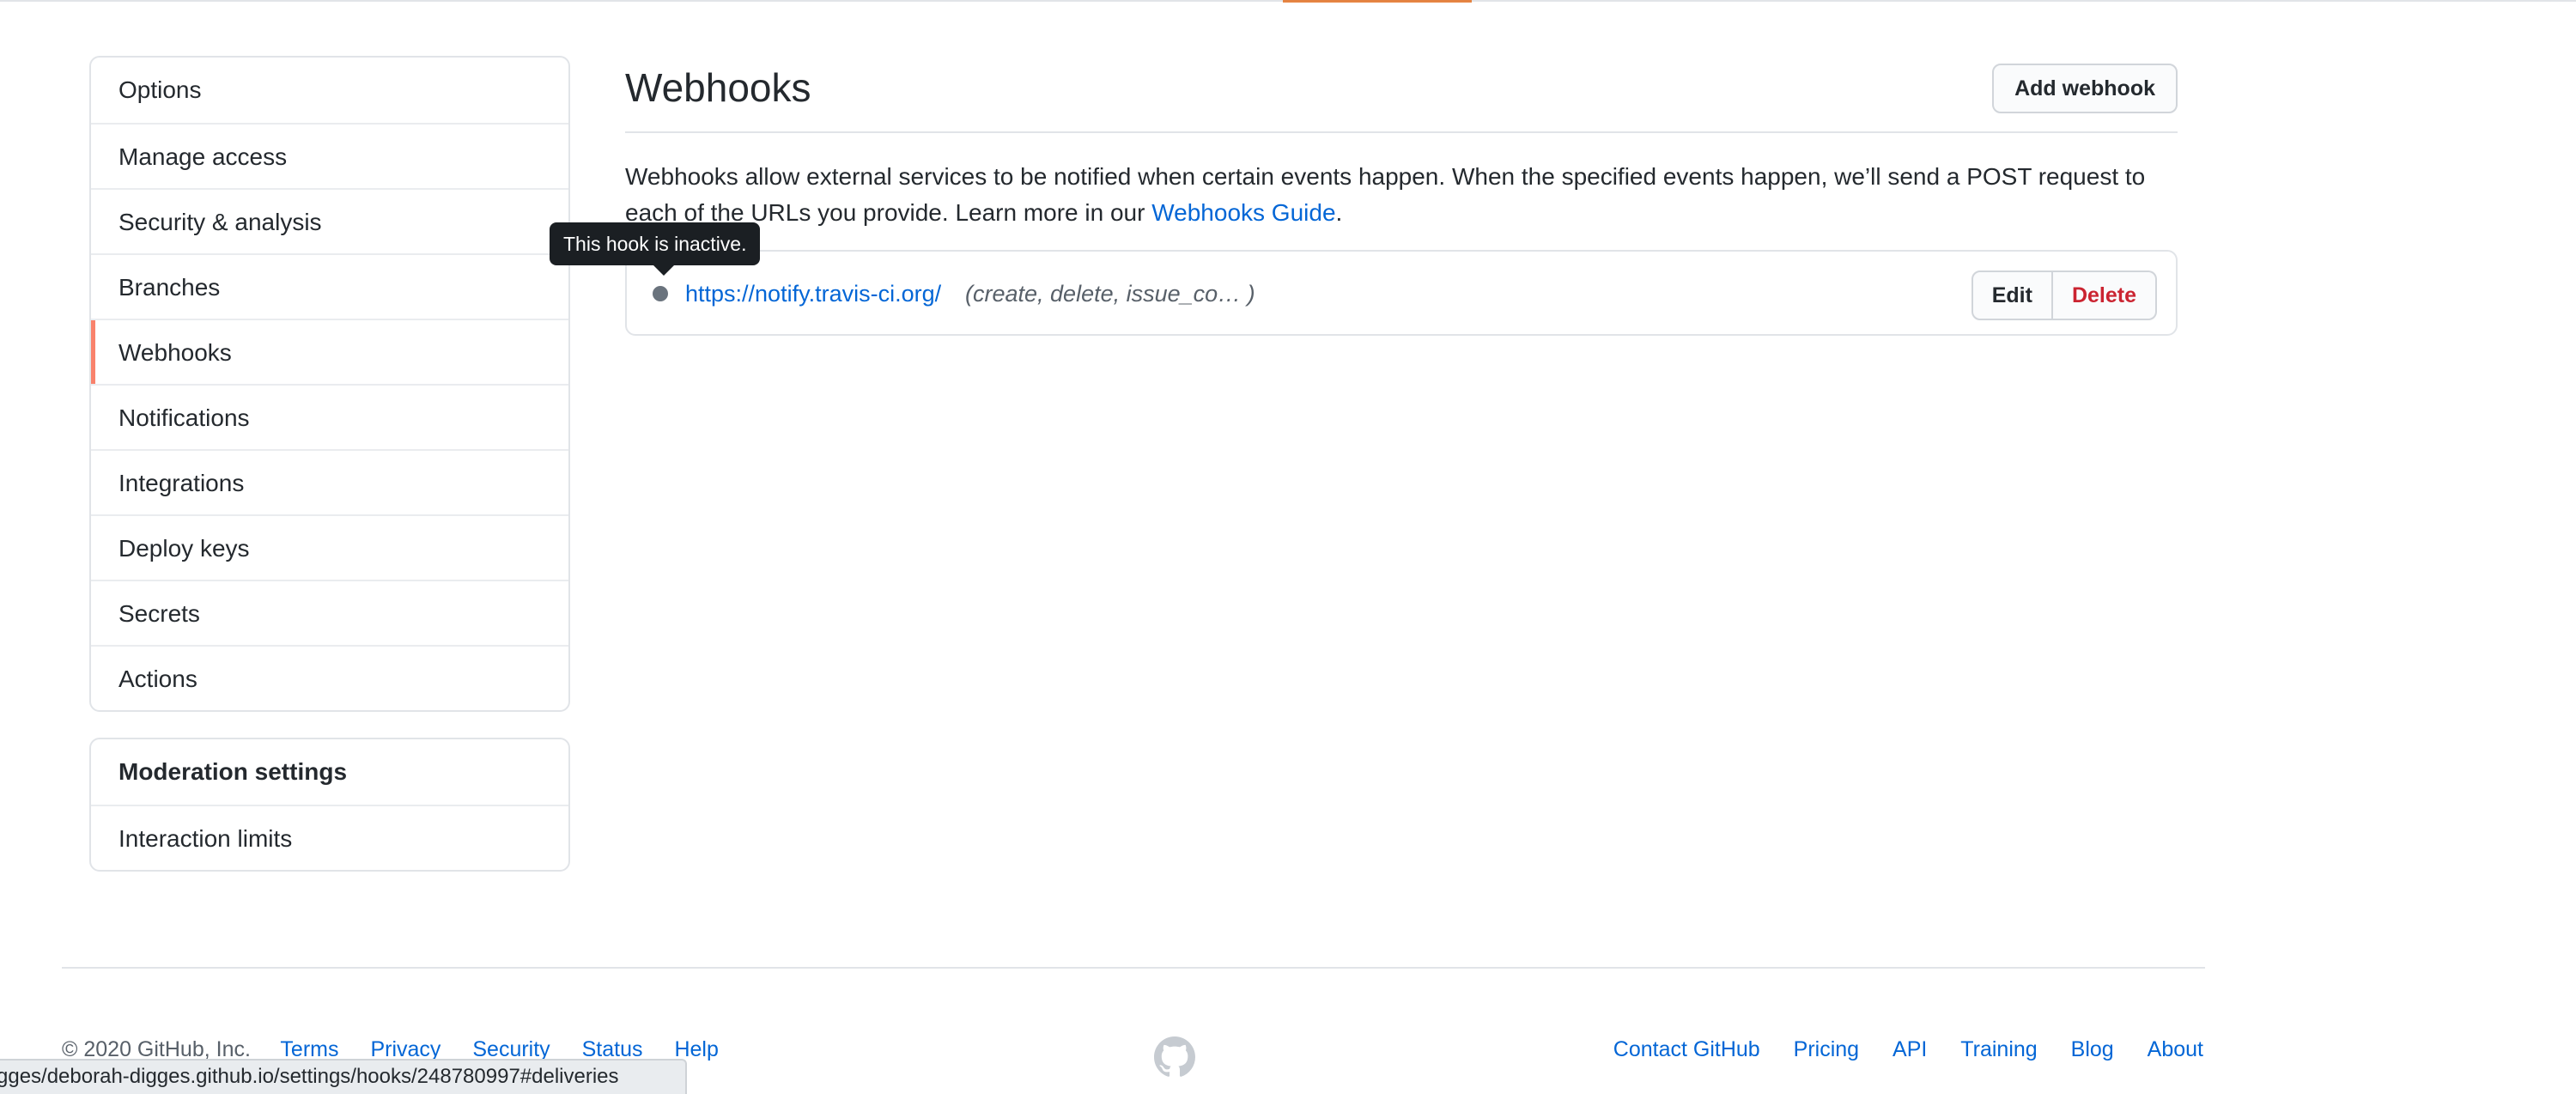 The width and height of the screenshot is (2576, 1094). I want to click on footer-link-training: Training, so click(1998, 1049).